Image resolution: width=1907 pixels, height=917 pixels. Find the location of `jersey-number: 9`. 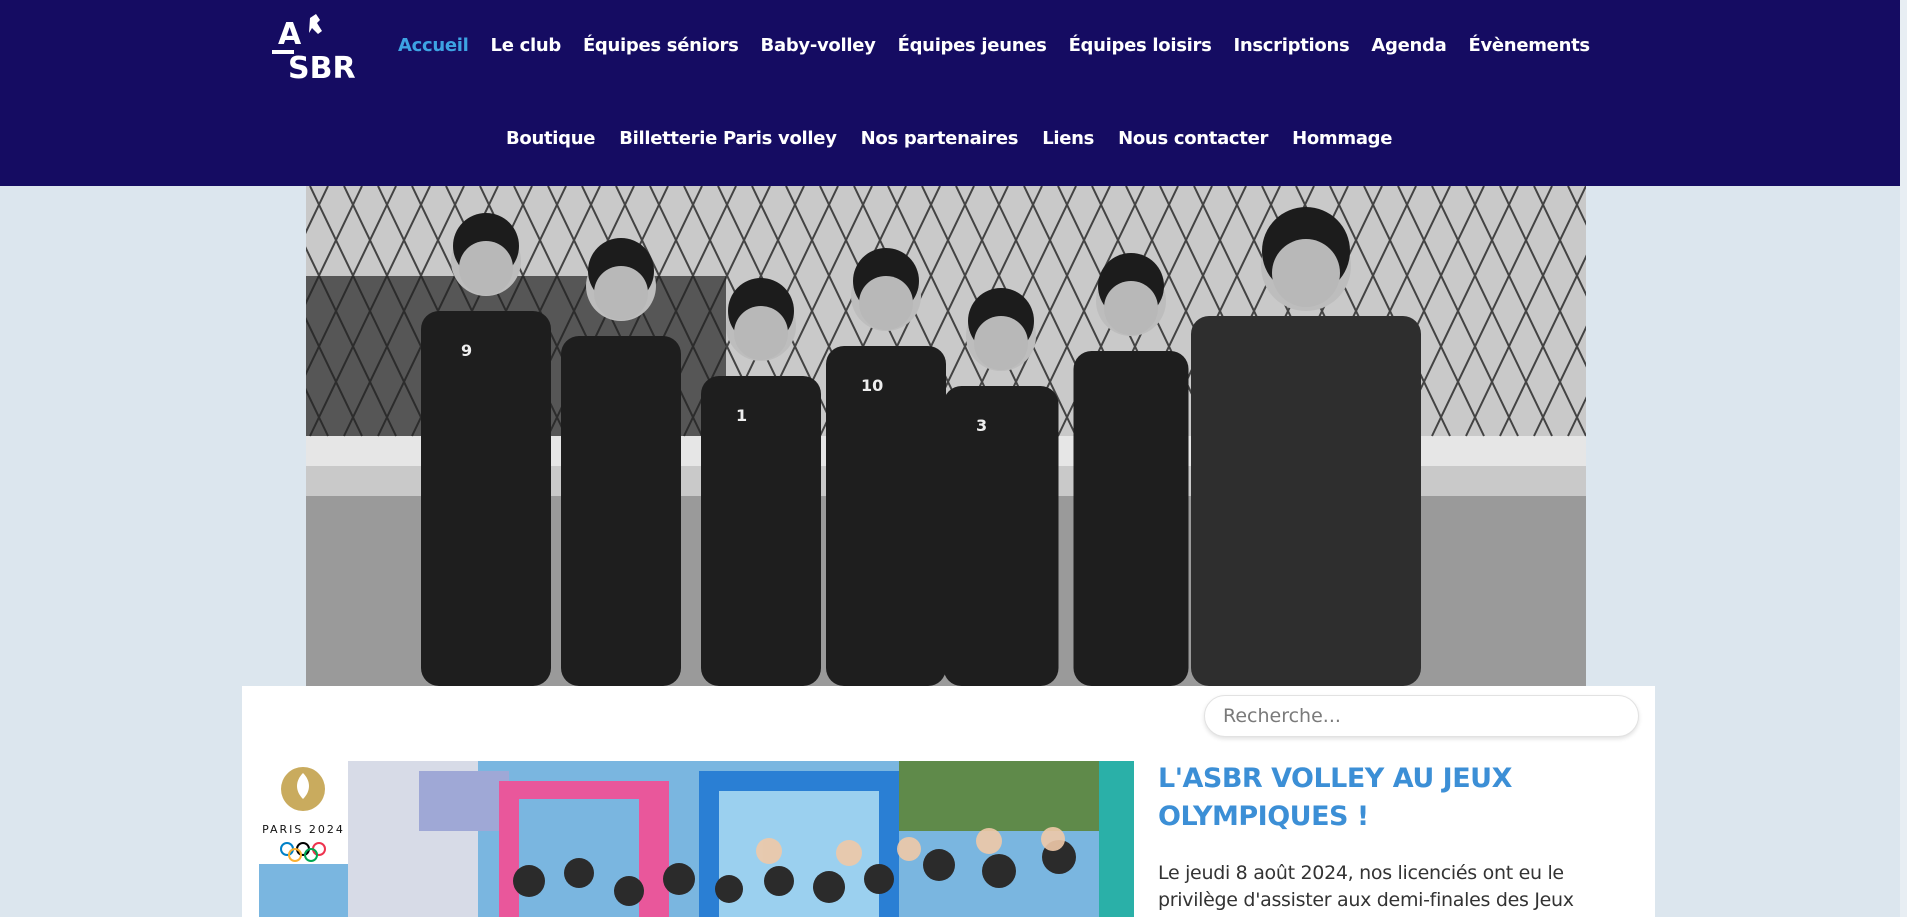

jersey-number: 9 is located at coordinates (466, 350).